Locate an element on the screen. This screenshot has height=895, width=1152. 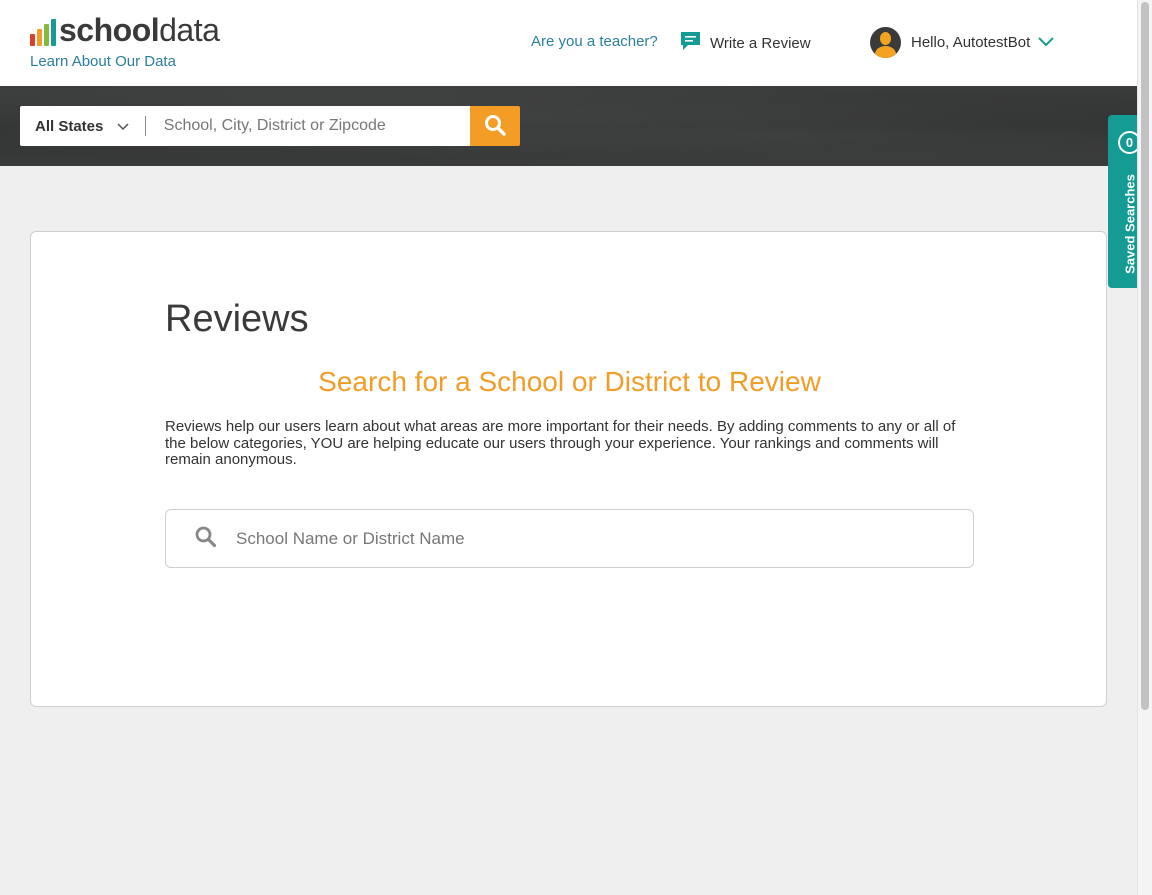
scrollbar is located at coordinates (1144, 447).